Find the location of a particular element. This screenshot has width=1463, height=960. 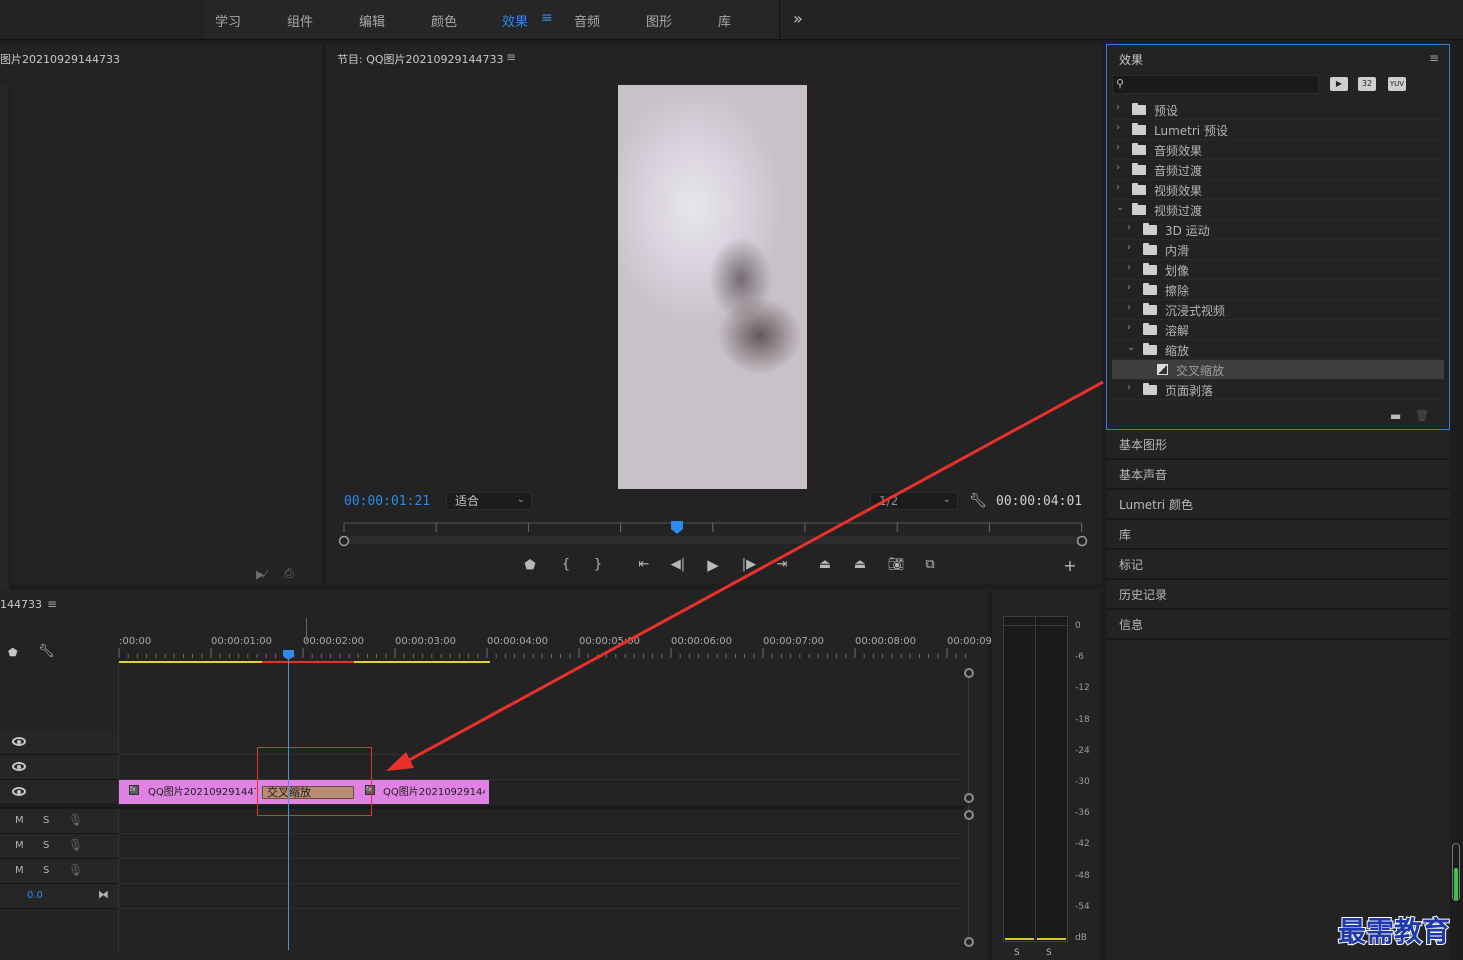

watermark-logo: 最需教育 is located at coordinates (1394, 931).